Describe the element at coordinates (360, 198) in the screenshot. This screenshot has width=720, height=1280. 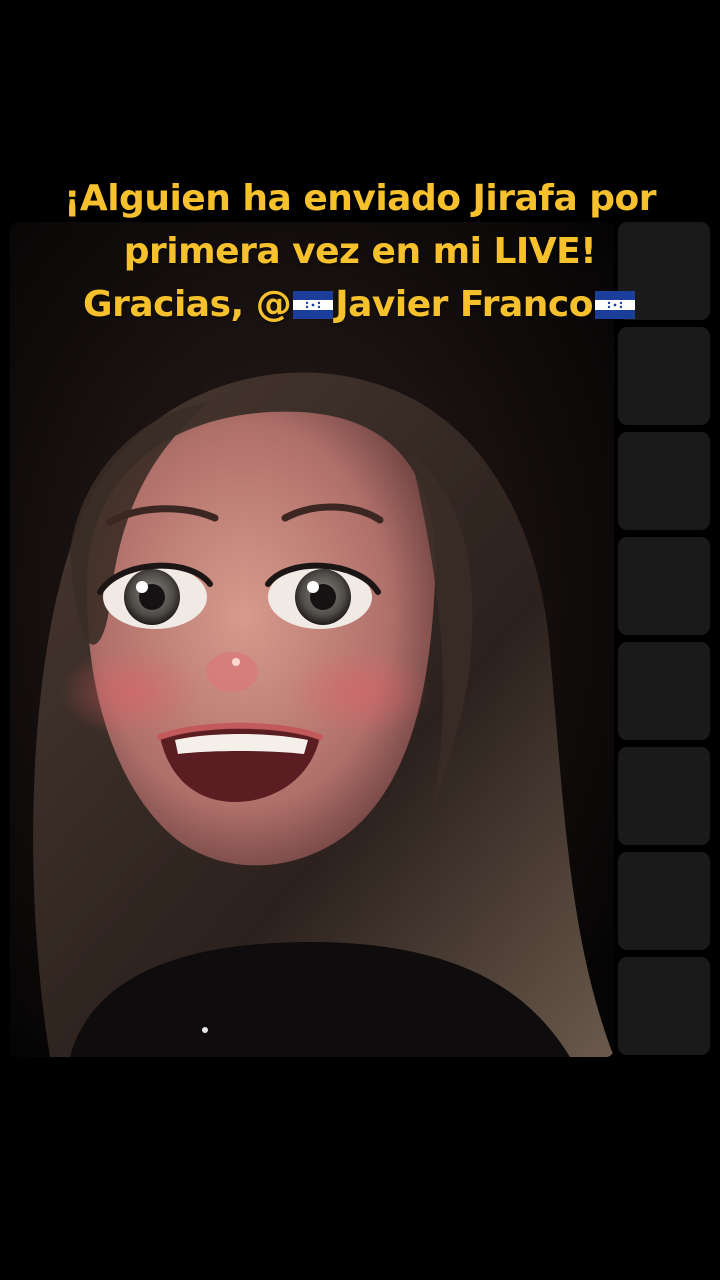
I see `caption-line-1: ¡Alguien ha enviado Jirafa por` at that location.